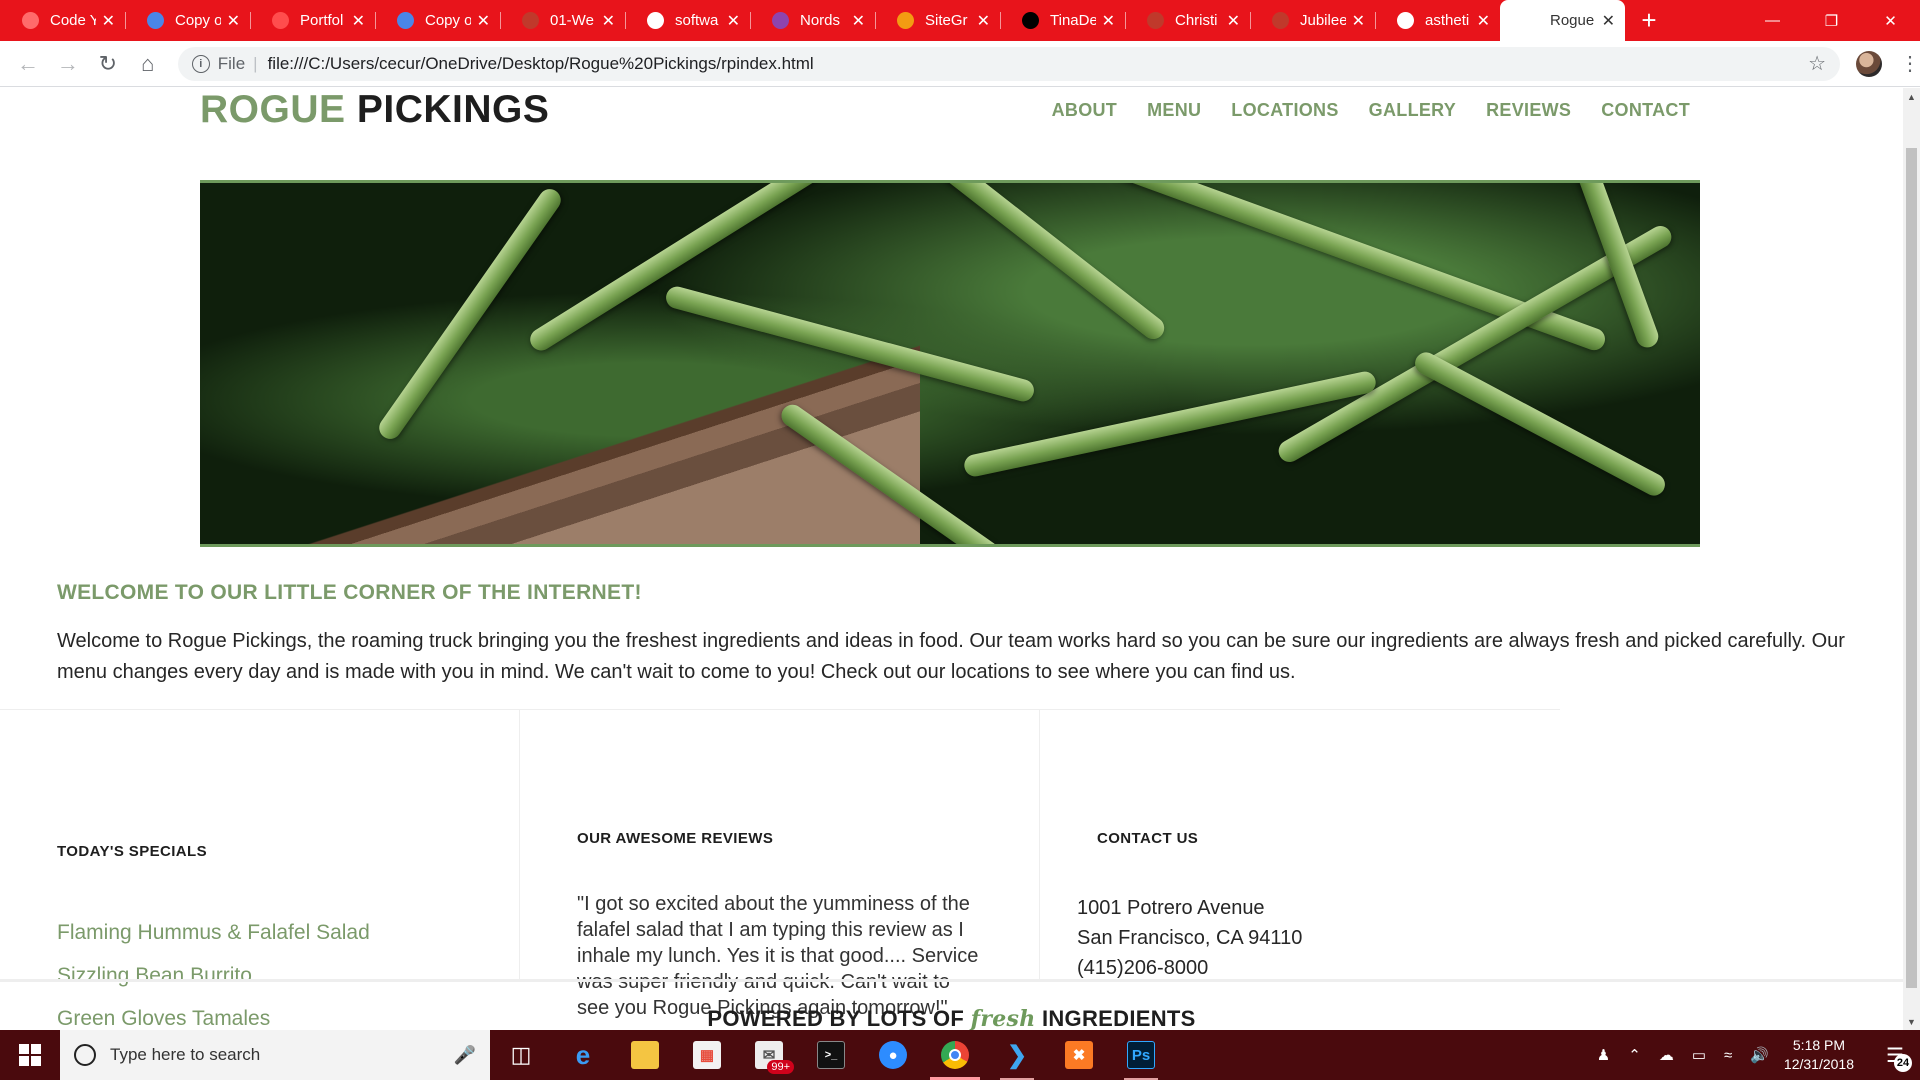 The width and height of the screenshot is (1920, 1080). Describe the element at coordinates (572, 20) in the screenshot. I see `tab-title: 01-We` at that location.